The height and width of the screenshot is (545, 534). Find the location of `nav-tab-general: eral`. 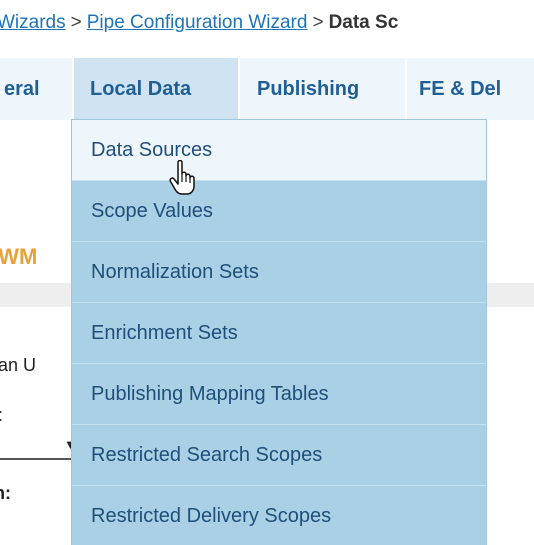

nav-tab-general: eral is located at coordinates (36, 89).